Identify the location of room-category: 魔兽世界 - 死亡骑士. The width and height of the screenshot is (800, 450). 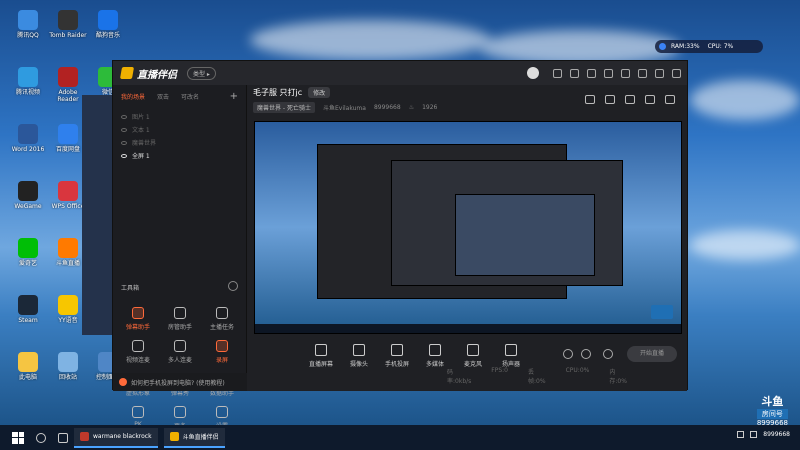
(284, 107).